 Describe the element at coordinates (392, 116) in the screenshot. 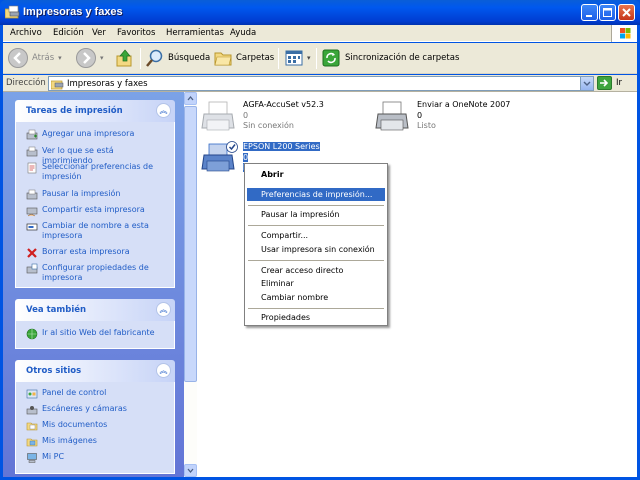

I see `printer-icon` at that location.